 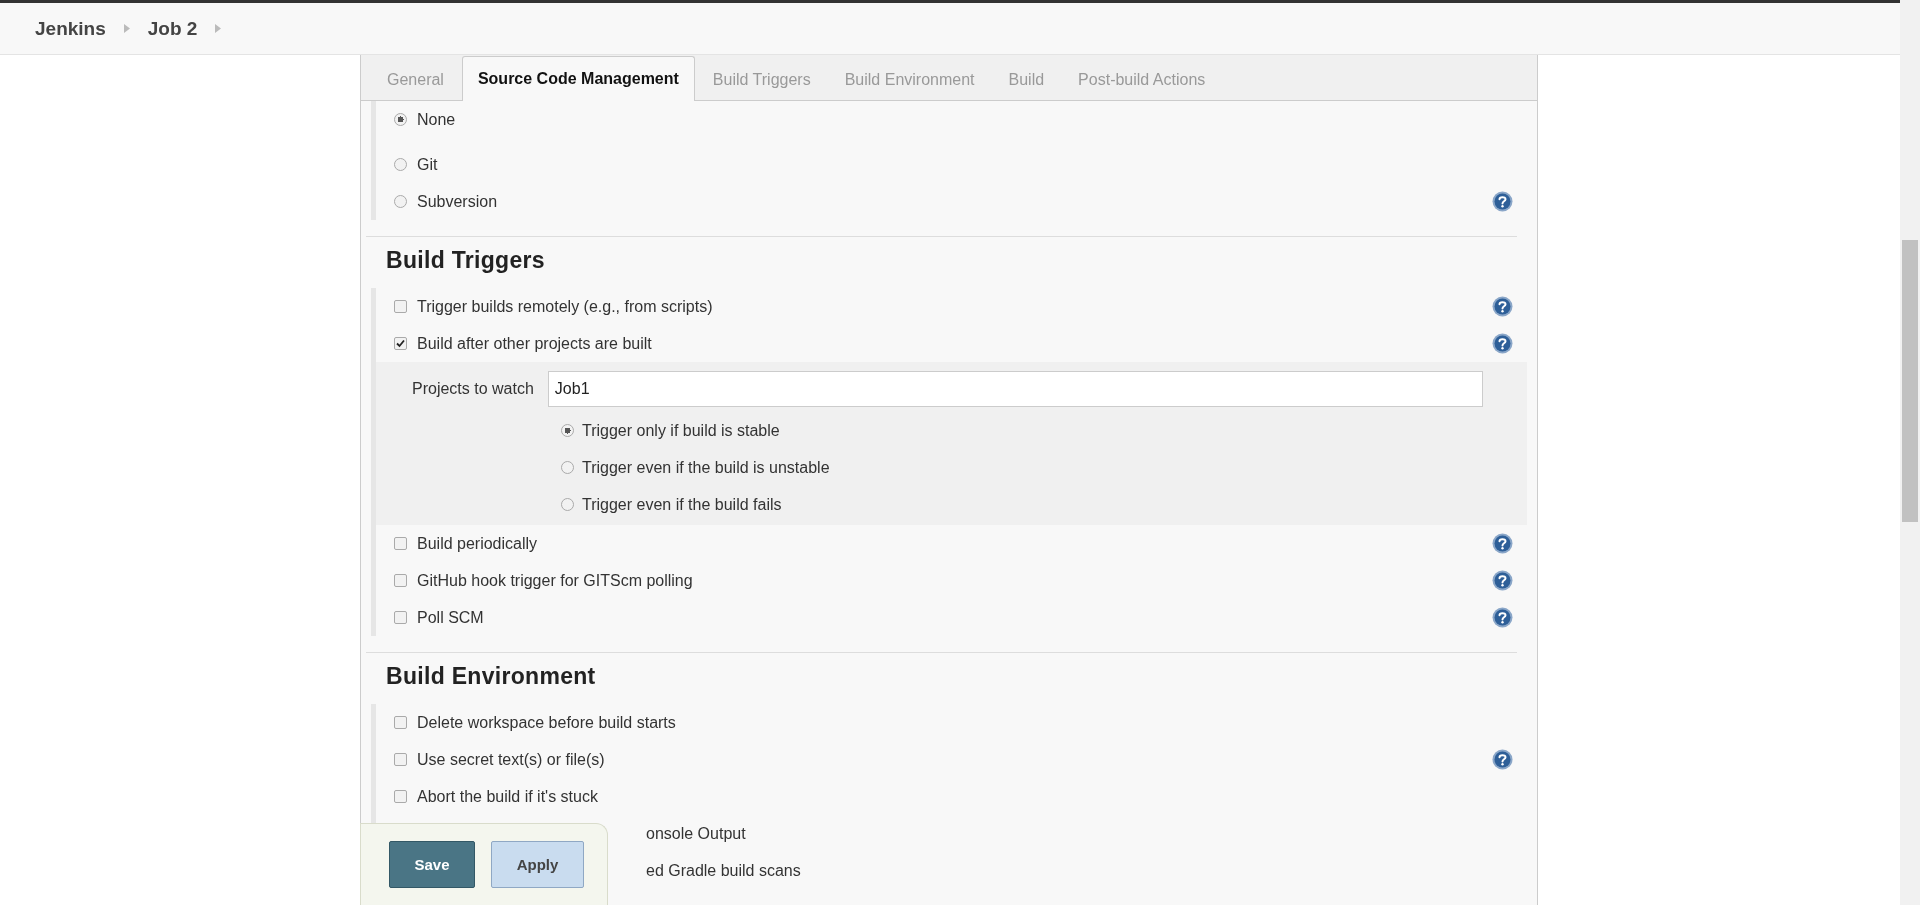 What do you see at coordinates (1142, 79) in the screenshot?
I see `tab: Post-build Actions` at bounding box center [1142, 79].